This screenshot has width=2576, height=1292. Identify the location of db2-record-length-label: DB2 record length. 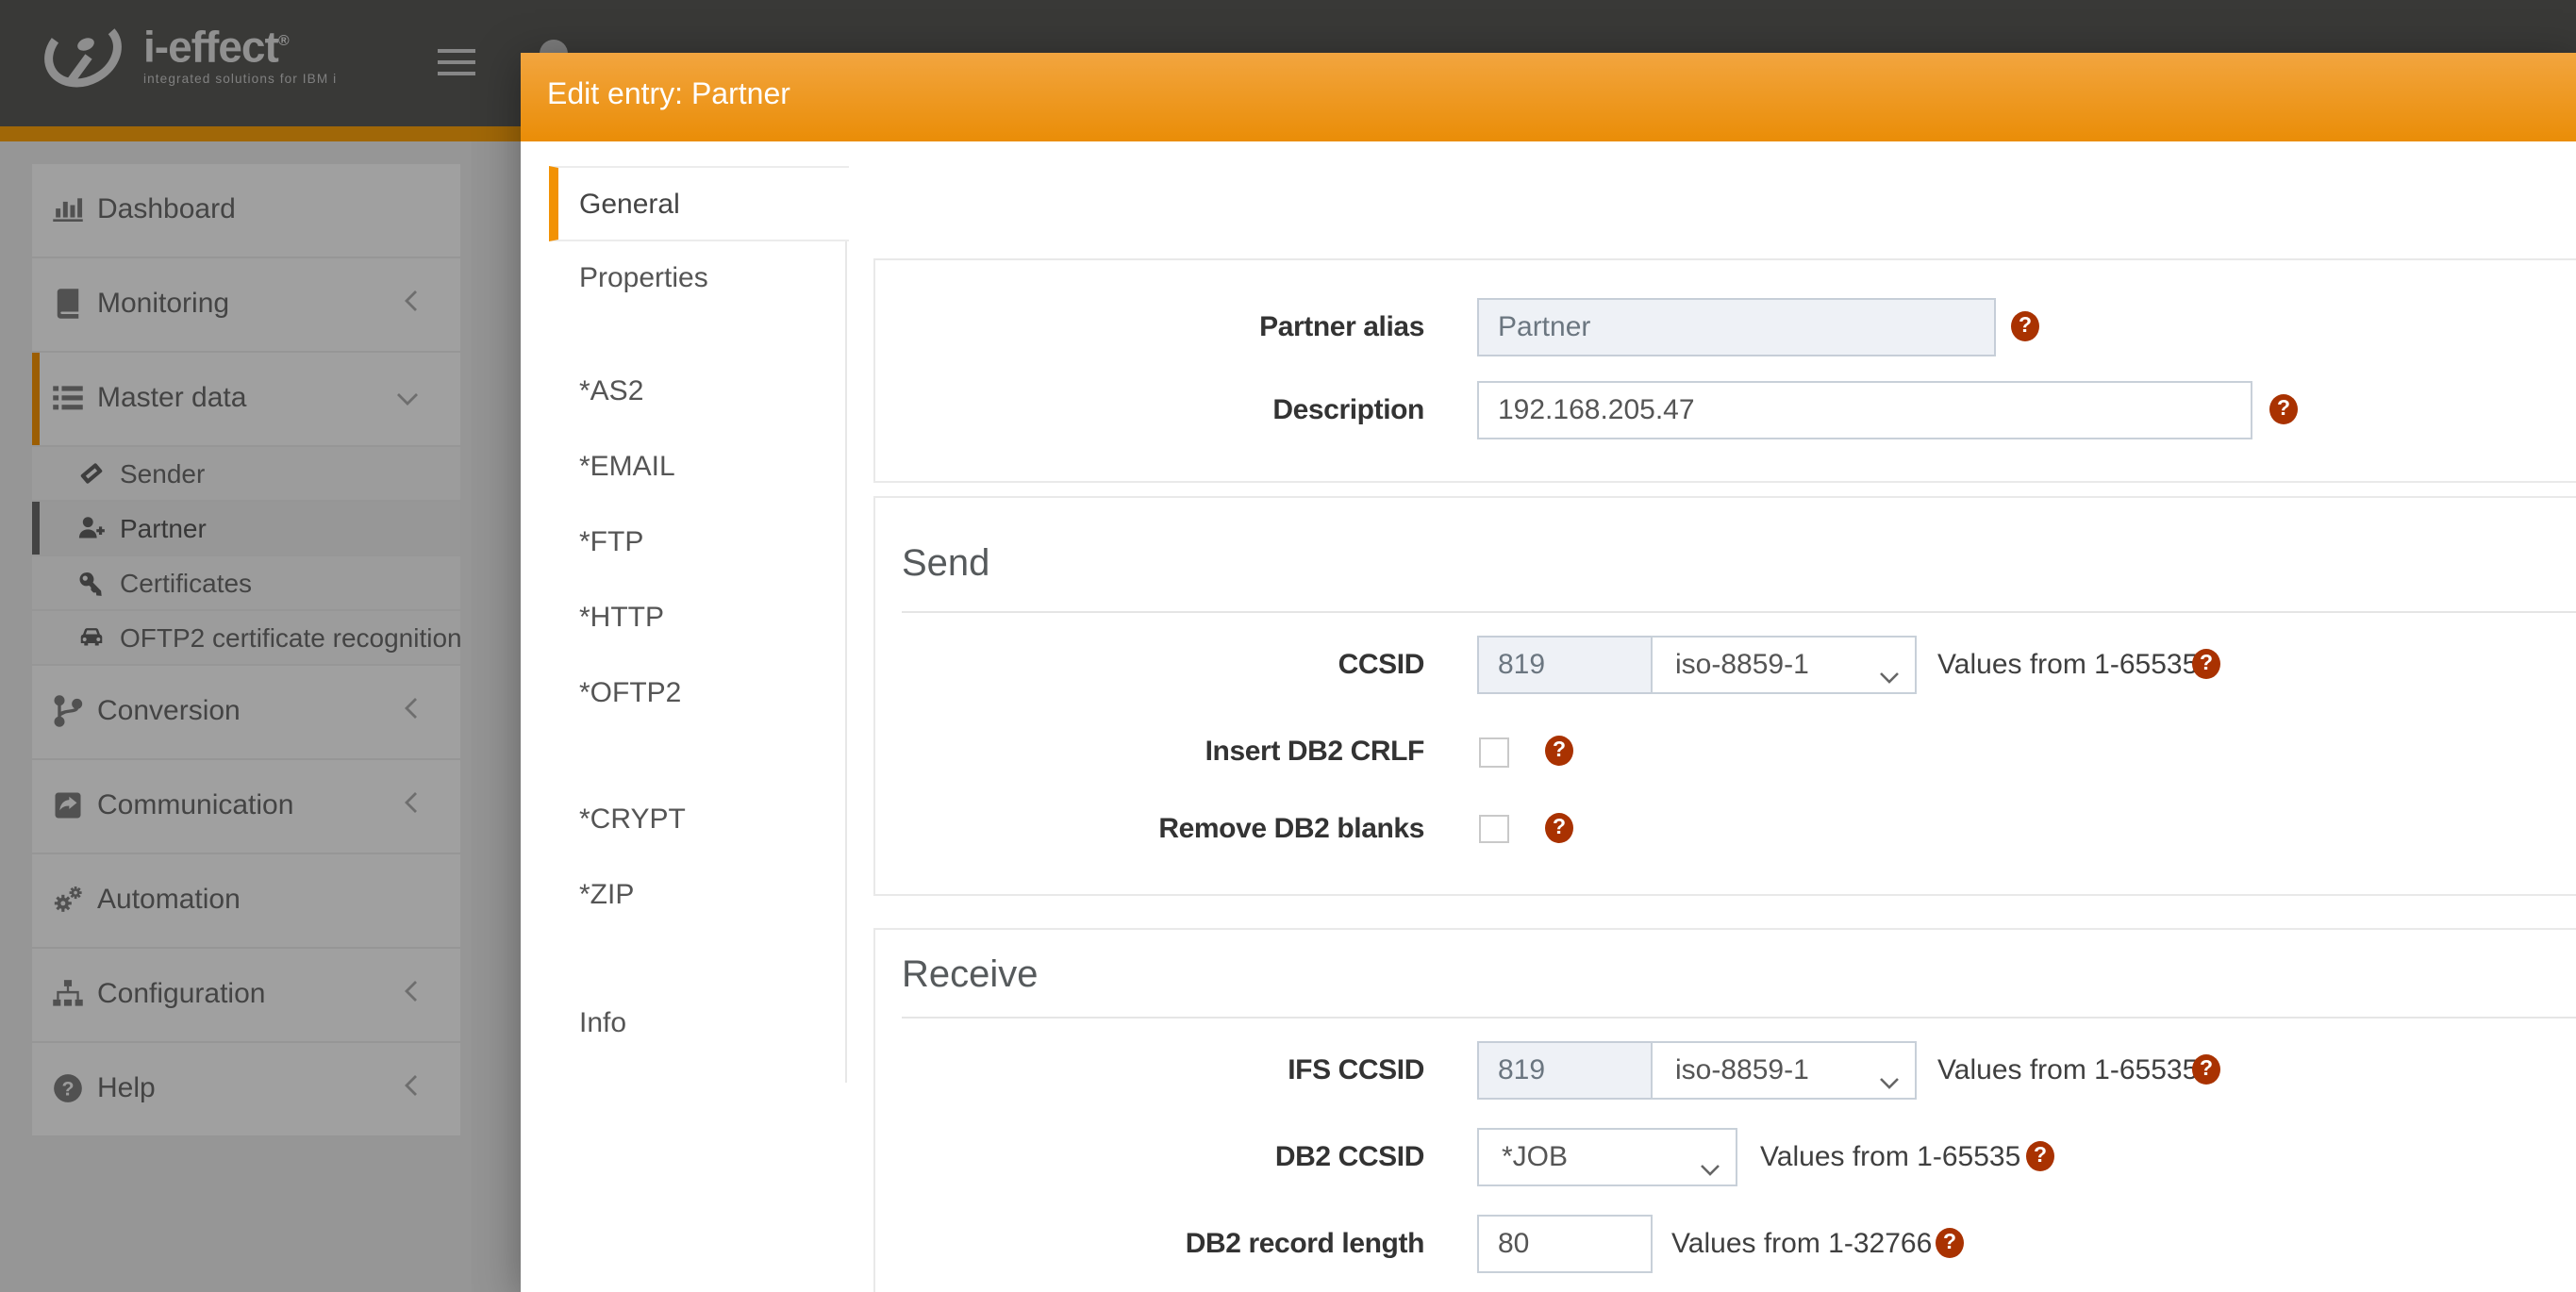
(1305, 1244).